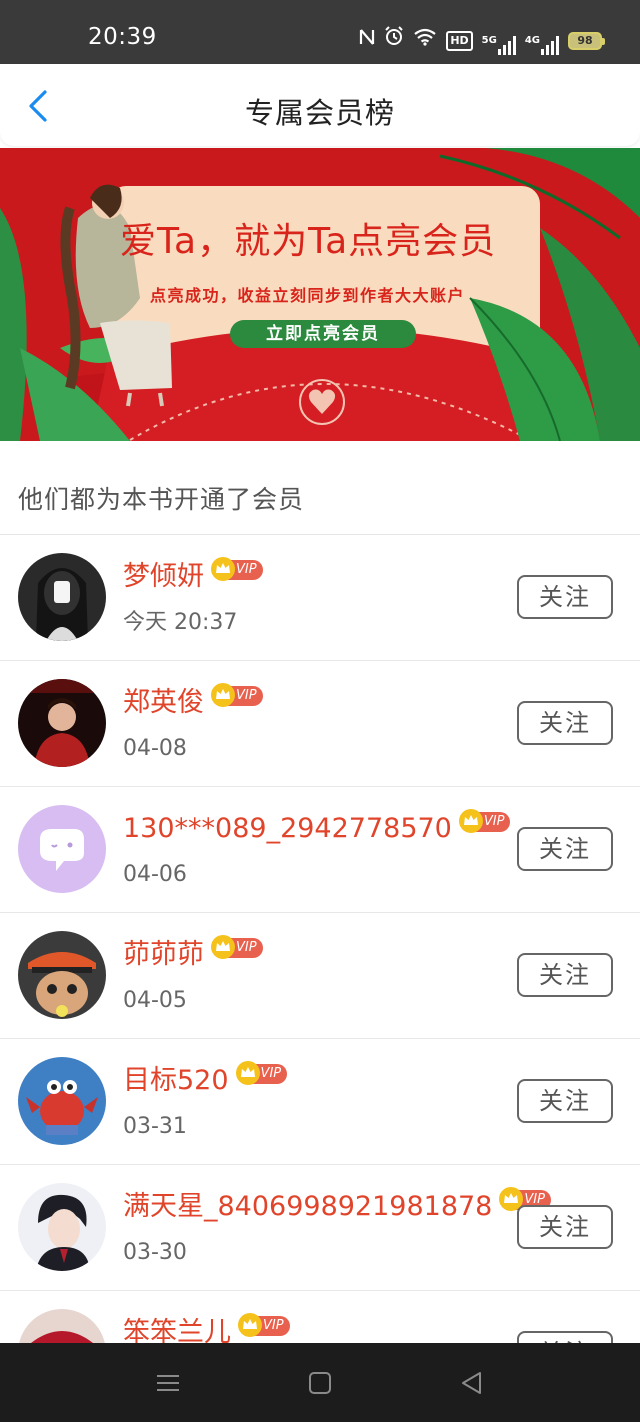 The width and height of the screenshot is (640, 1422). Describe the element at coordinates (163, 703) in the screenshot. I see `member-name: 郑英俊` at that location.